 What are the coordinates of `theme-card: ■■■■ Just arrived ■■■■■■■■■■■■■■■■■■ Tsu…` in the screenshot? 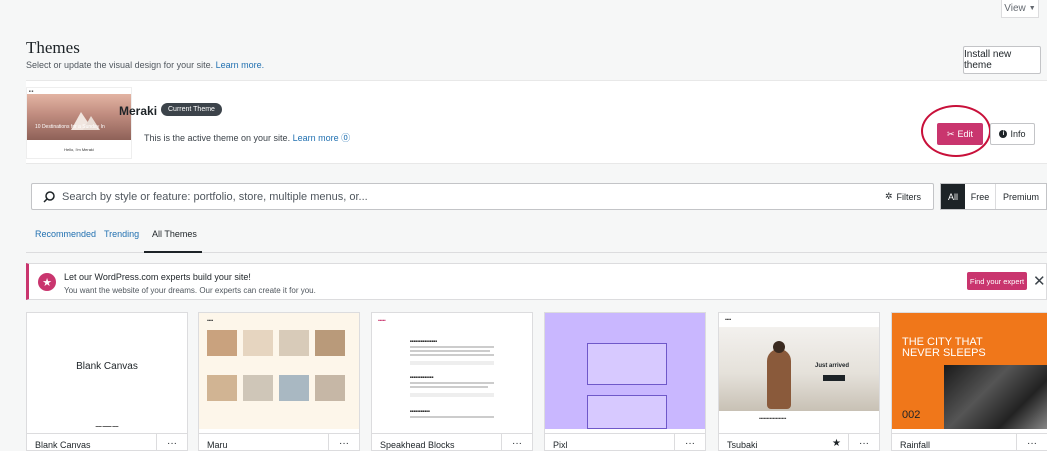 It's located at (799, 381).